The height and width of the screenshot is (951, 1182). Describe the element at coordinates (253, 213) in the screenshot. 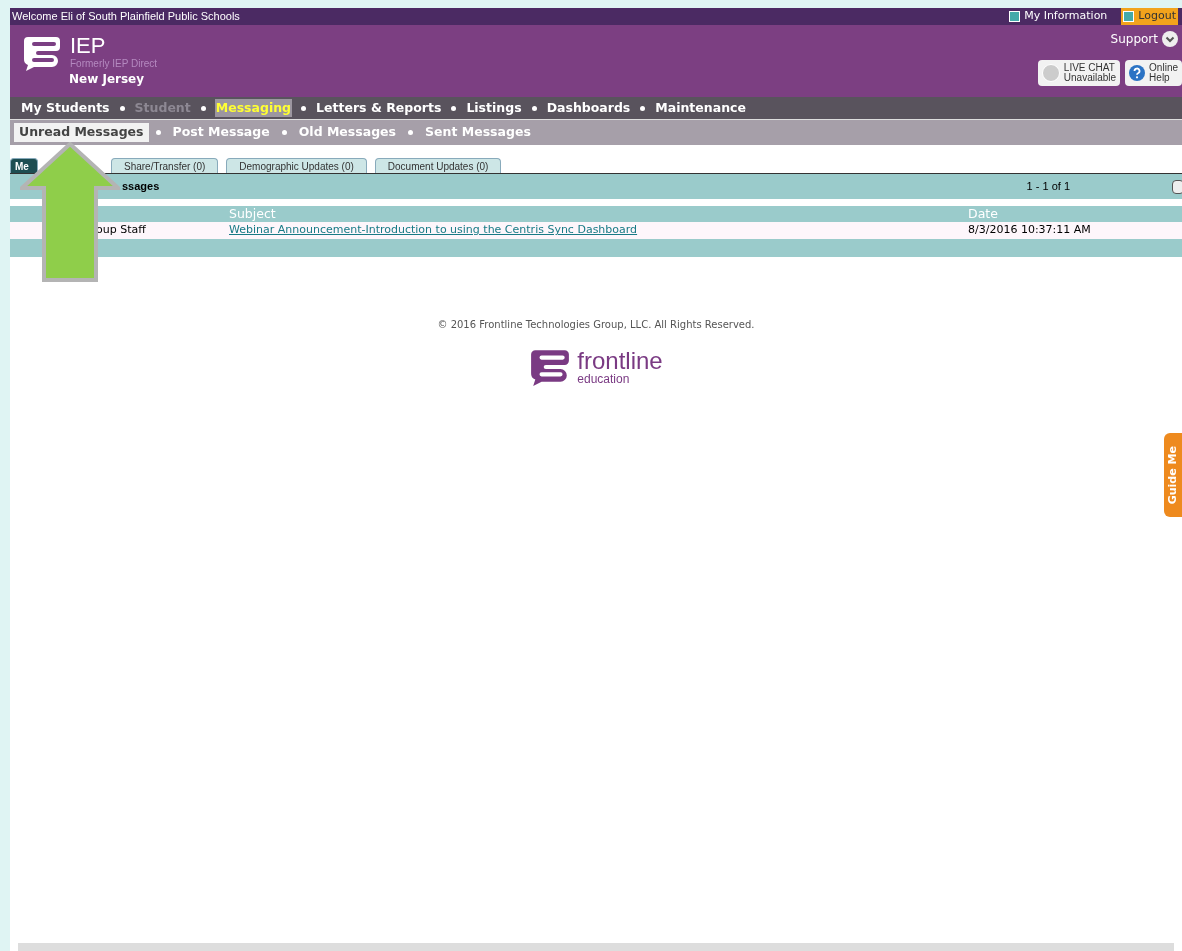

I see `column-header: Subject` at that location.